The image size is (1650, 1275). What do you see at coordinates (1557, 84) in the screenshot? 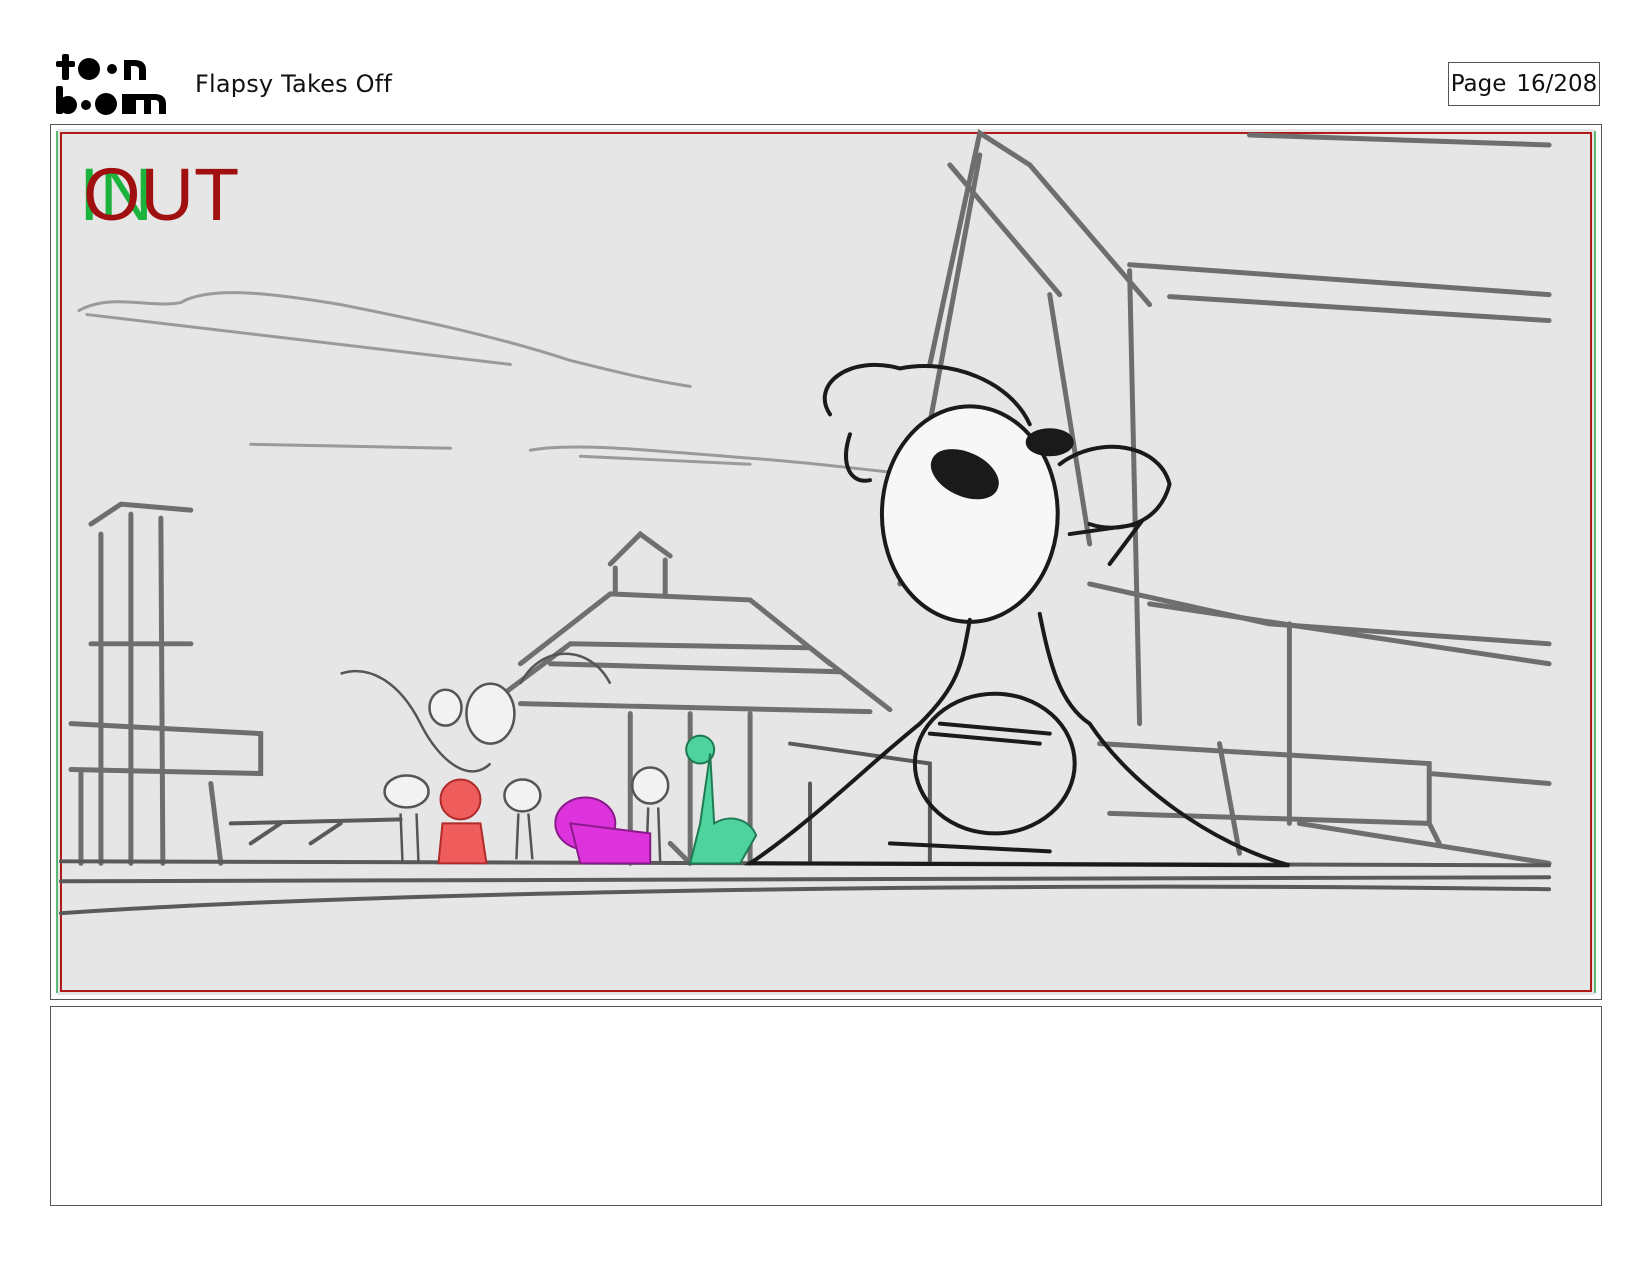
I see `page-number: 16/208` at bounding box center [1557, 84].